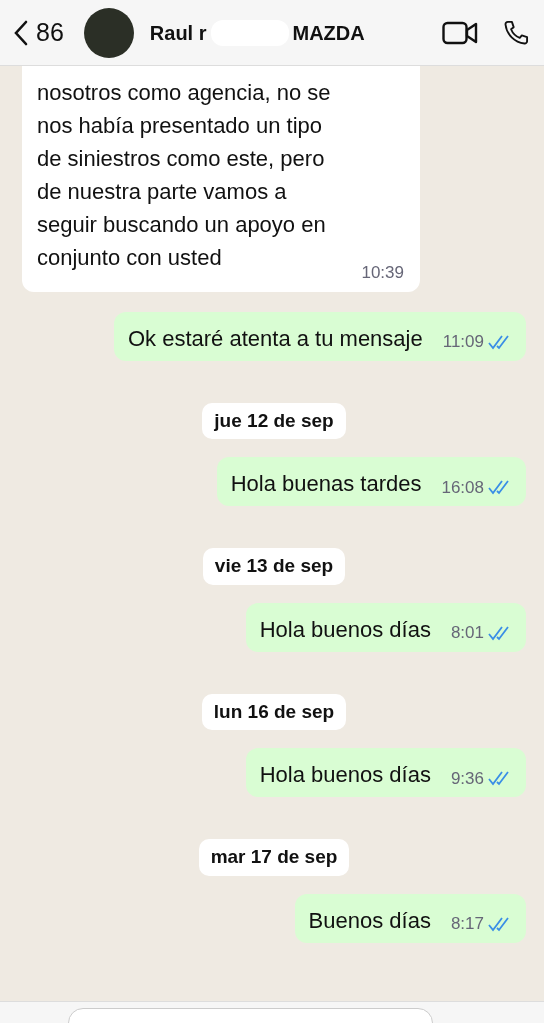  Describe the element at coordinates (274, 566) in the screenshot. I see `date-label: vie 13 de sep` at that location.